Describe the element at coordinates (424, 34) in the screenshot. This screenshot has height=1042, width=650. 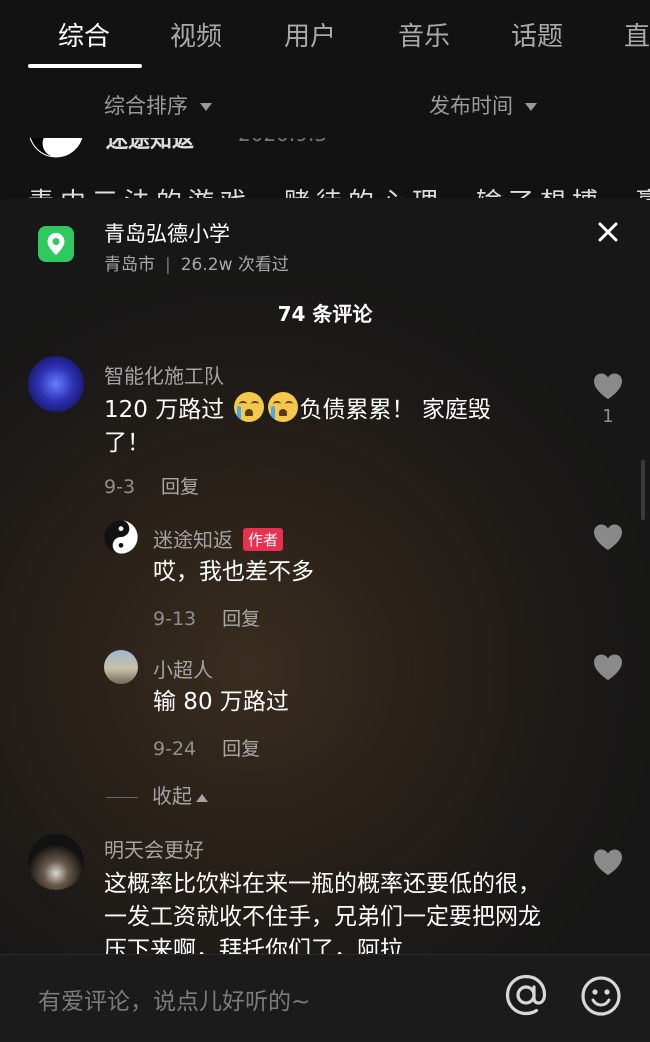
I see `tab-music: 音乐` at that location.